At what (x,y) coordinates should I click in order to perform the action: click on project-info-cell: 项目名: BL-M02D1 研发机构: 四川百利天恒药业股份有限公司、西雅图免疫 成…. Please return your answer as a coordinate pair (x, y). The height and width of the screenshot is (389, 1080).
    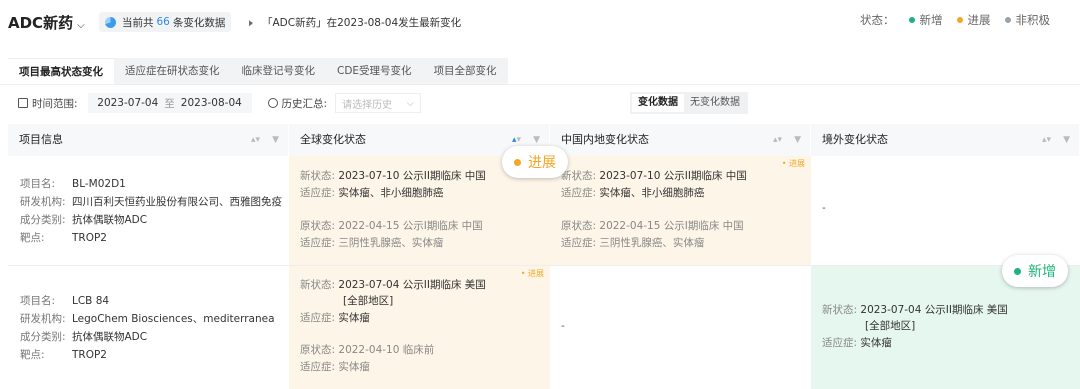
    Looking at the image, I should click on (148, 210).